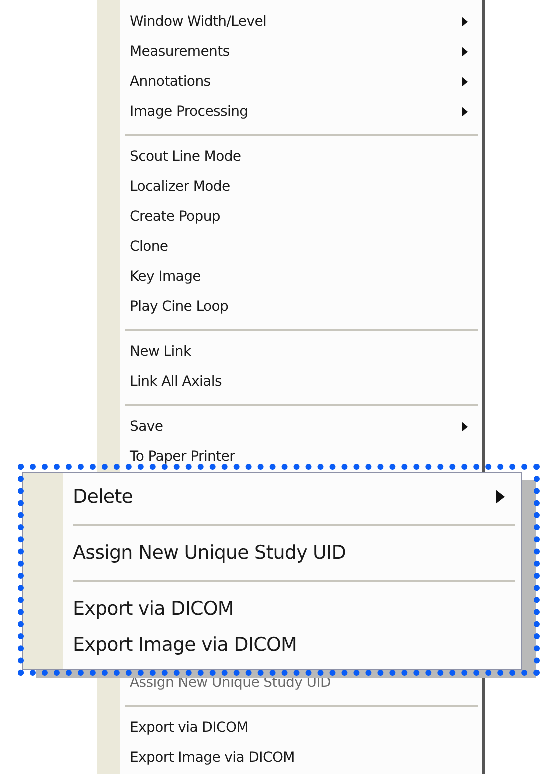 This screenshot has width=543, height=774. What do you see at coordinates (289, 307) in the screenshot?
I see `menu-item: Play Cine Loop` at bounding box center [289, 307].